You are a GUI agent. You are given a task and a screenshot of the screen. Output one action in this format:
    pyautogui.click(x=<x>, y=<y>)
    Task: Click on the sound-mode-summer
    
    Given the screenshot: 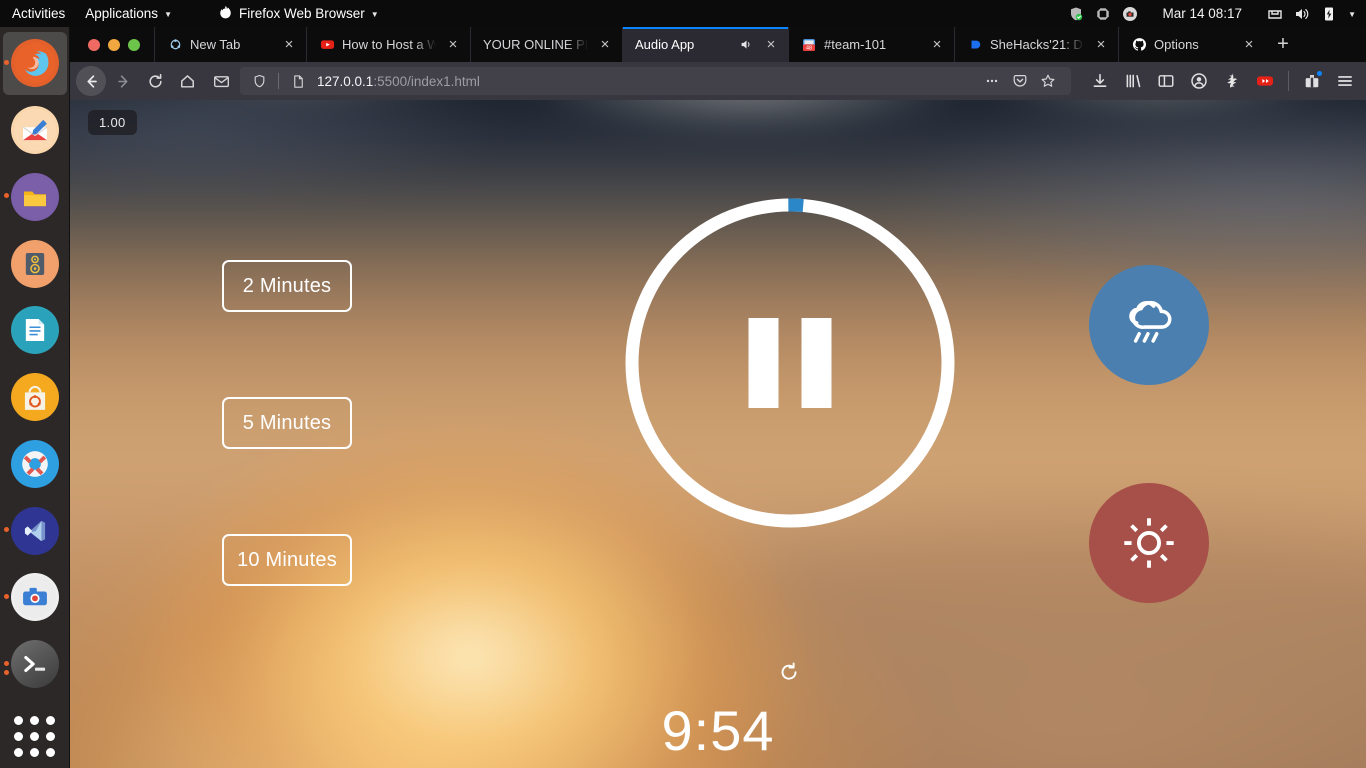 What is the action you would take?
    pyautogui.click(x=1149, y=543)
    